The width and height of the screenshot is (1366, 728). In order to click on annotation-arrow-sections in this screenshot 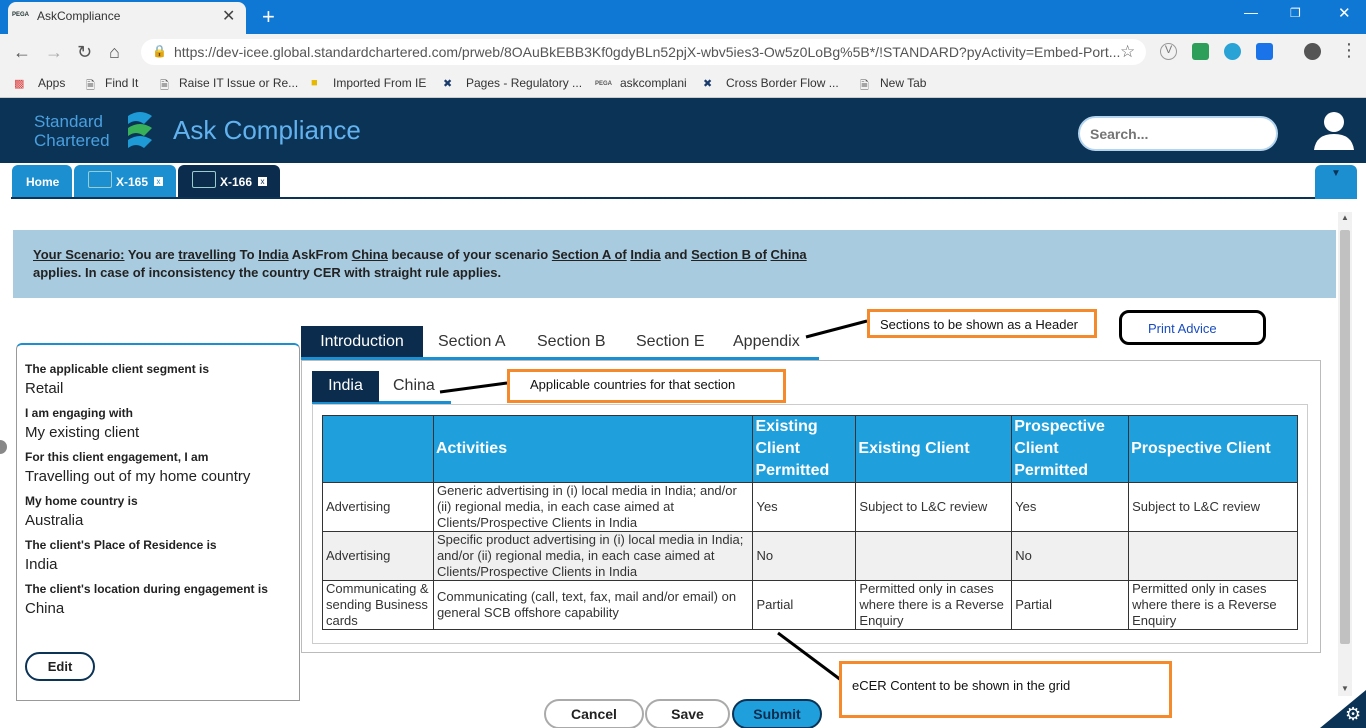, I will do `click(836, 329)`.